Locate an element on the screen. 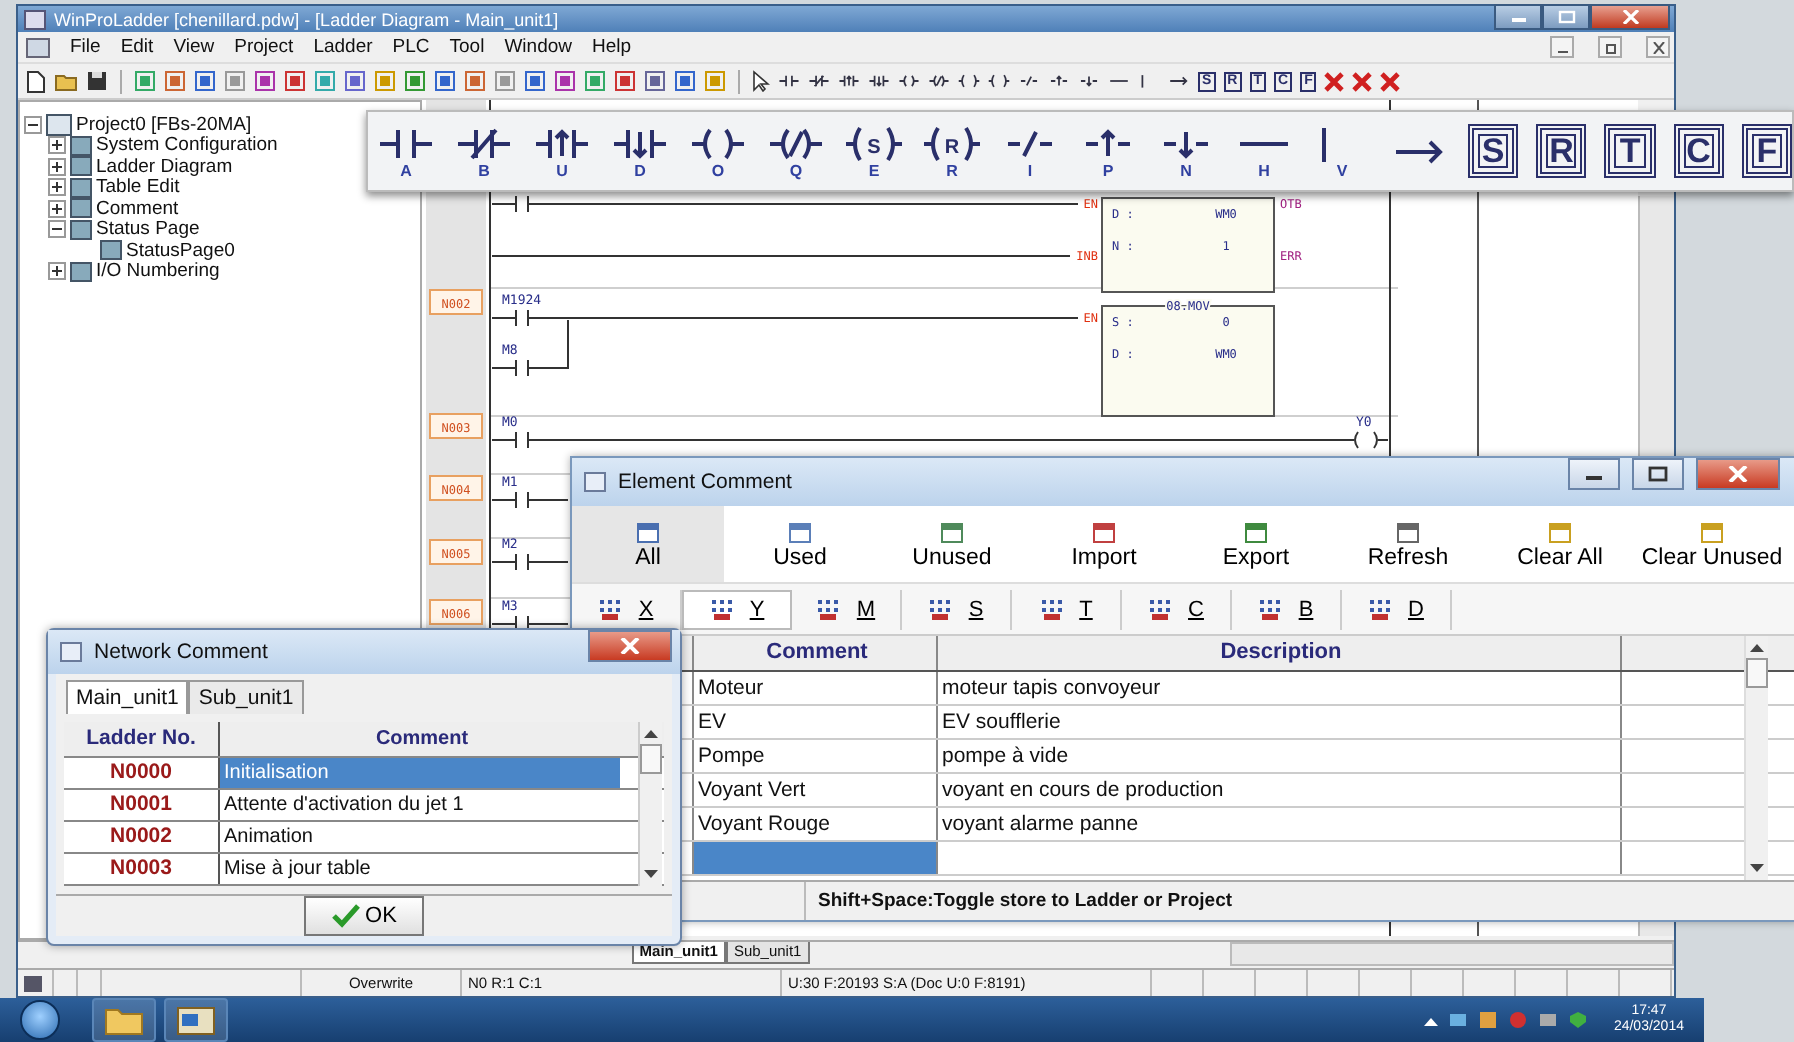 The image size is (1794, 1042). menu-item: File is located at coordinates (85, 47).